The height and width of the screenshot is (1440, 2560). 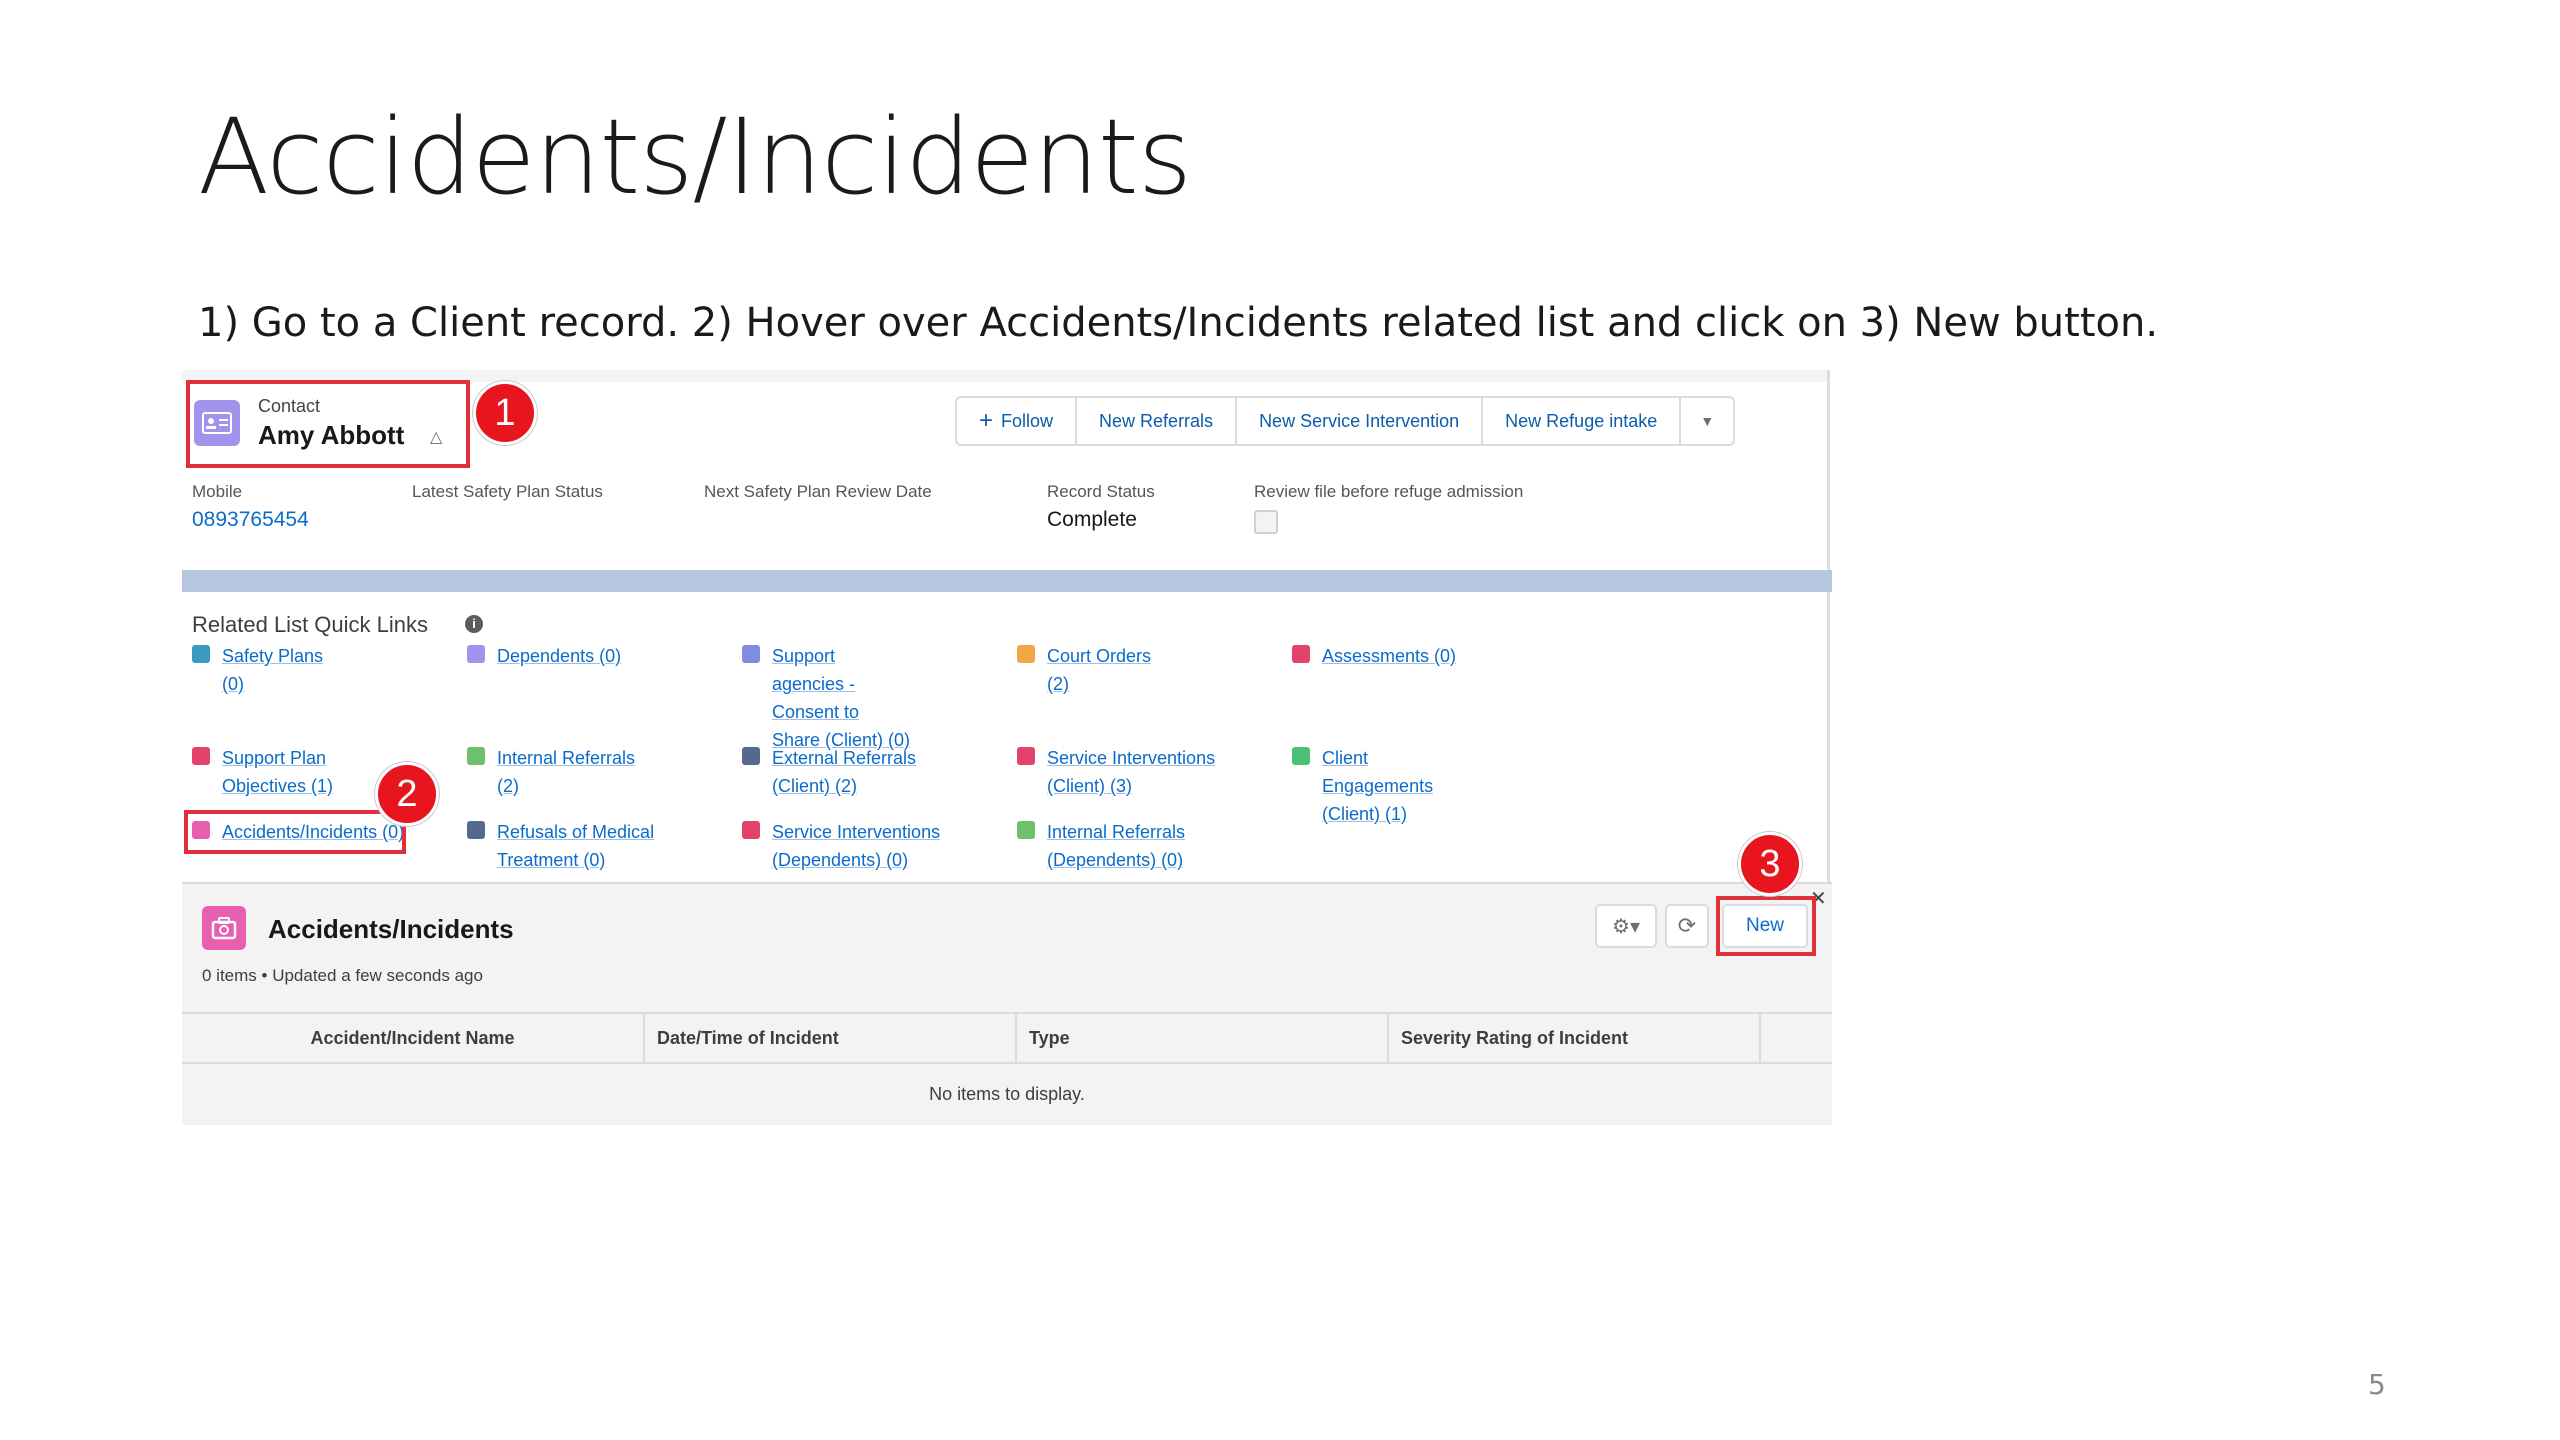 I want to click on quick-link-label: Safety Plans (0), so click(x=273, y=670).